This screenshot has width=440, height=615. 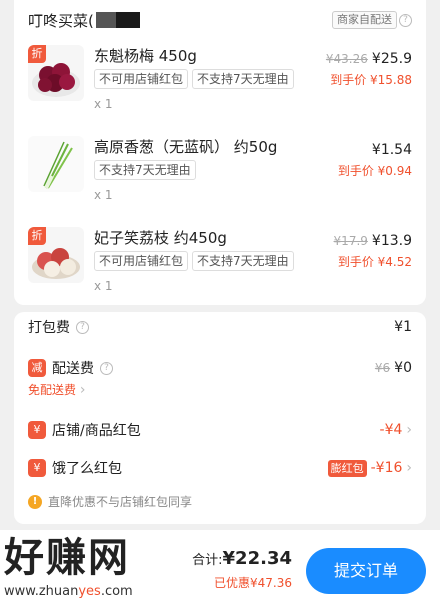 I want to click on total-value: ¥22.34, so click(x=257, y=558).